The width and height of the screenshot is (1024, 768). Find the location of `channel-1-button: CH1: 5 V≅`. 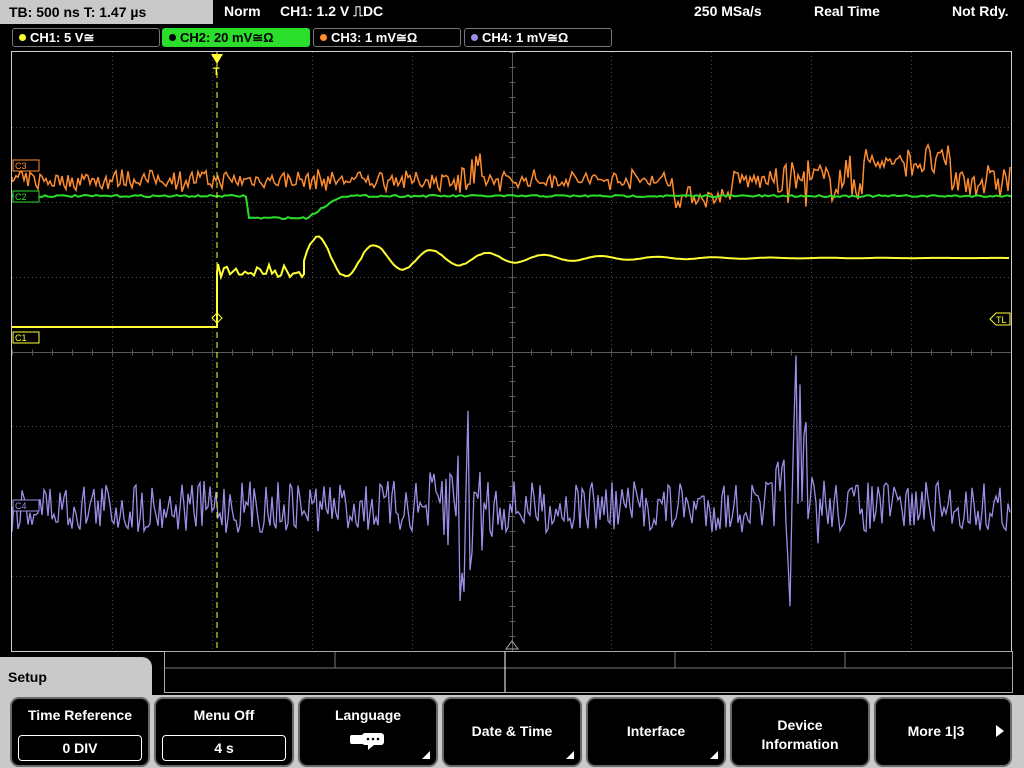

channel-1-button: CH1: 5 V≅ is located at coordinates (86, 37).